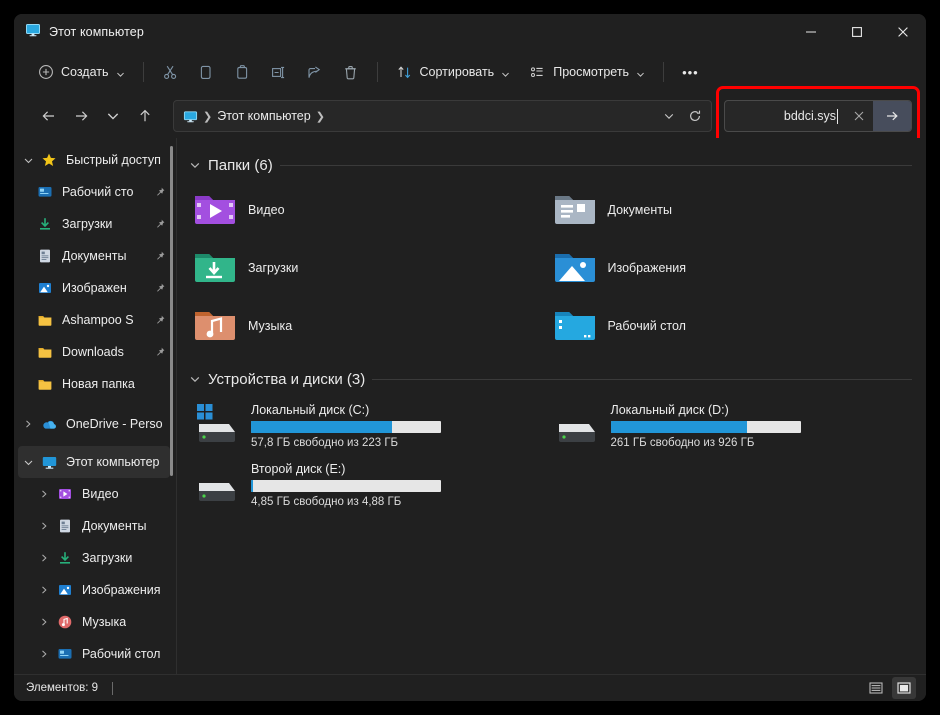 Image resolution: width=940 pixels, height=715 pixels. Describe the element at coordinates (170, 72) in the screenshot. I see `cut-button` at that location.